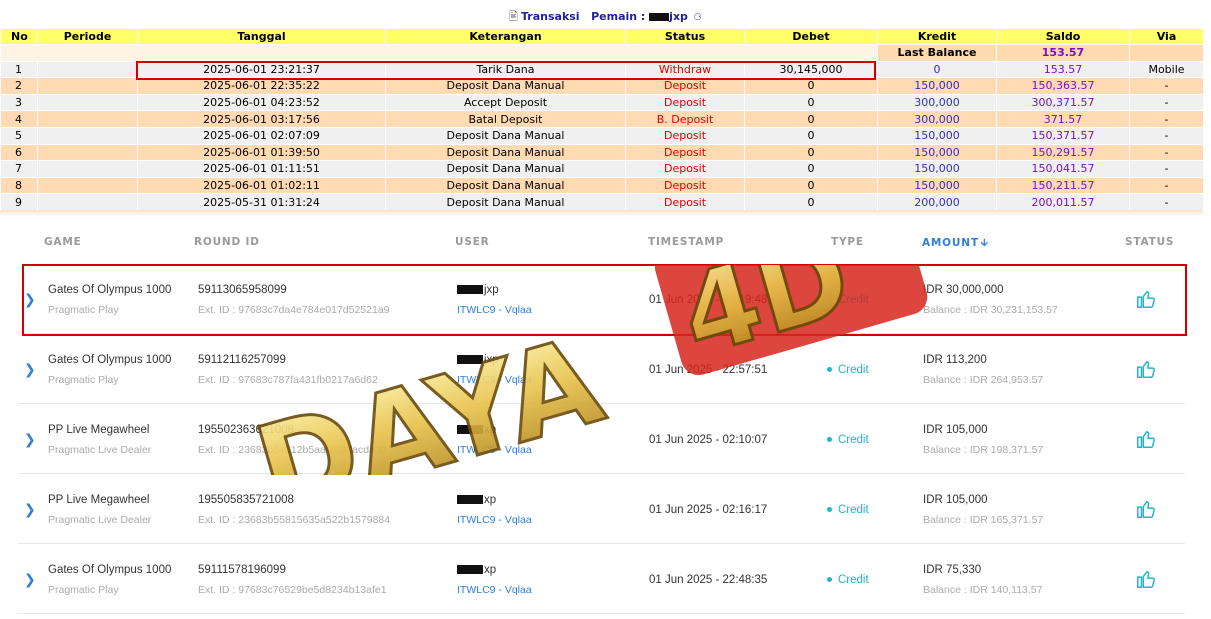  I want to click on row-no: 5, so click(19, 135).